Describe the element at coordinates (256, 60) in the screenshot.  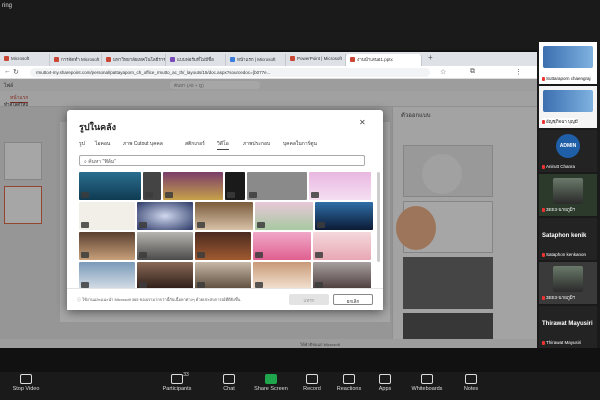
I see `browser-tab: หน้าแรก | Microsoft` at that location.